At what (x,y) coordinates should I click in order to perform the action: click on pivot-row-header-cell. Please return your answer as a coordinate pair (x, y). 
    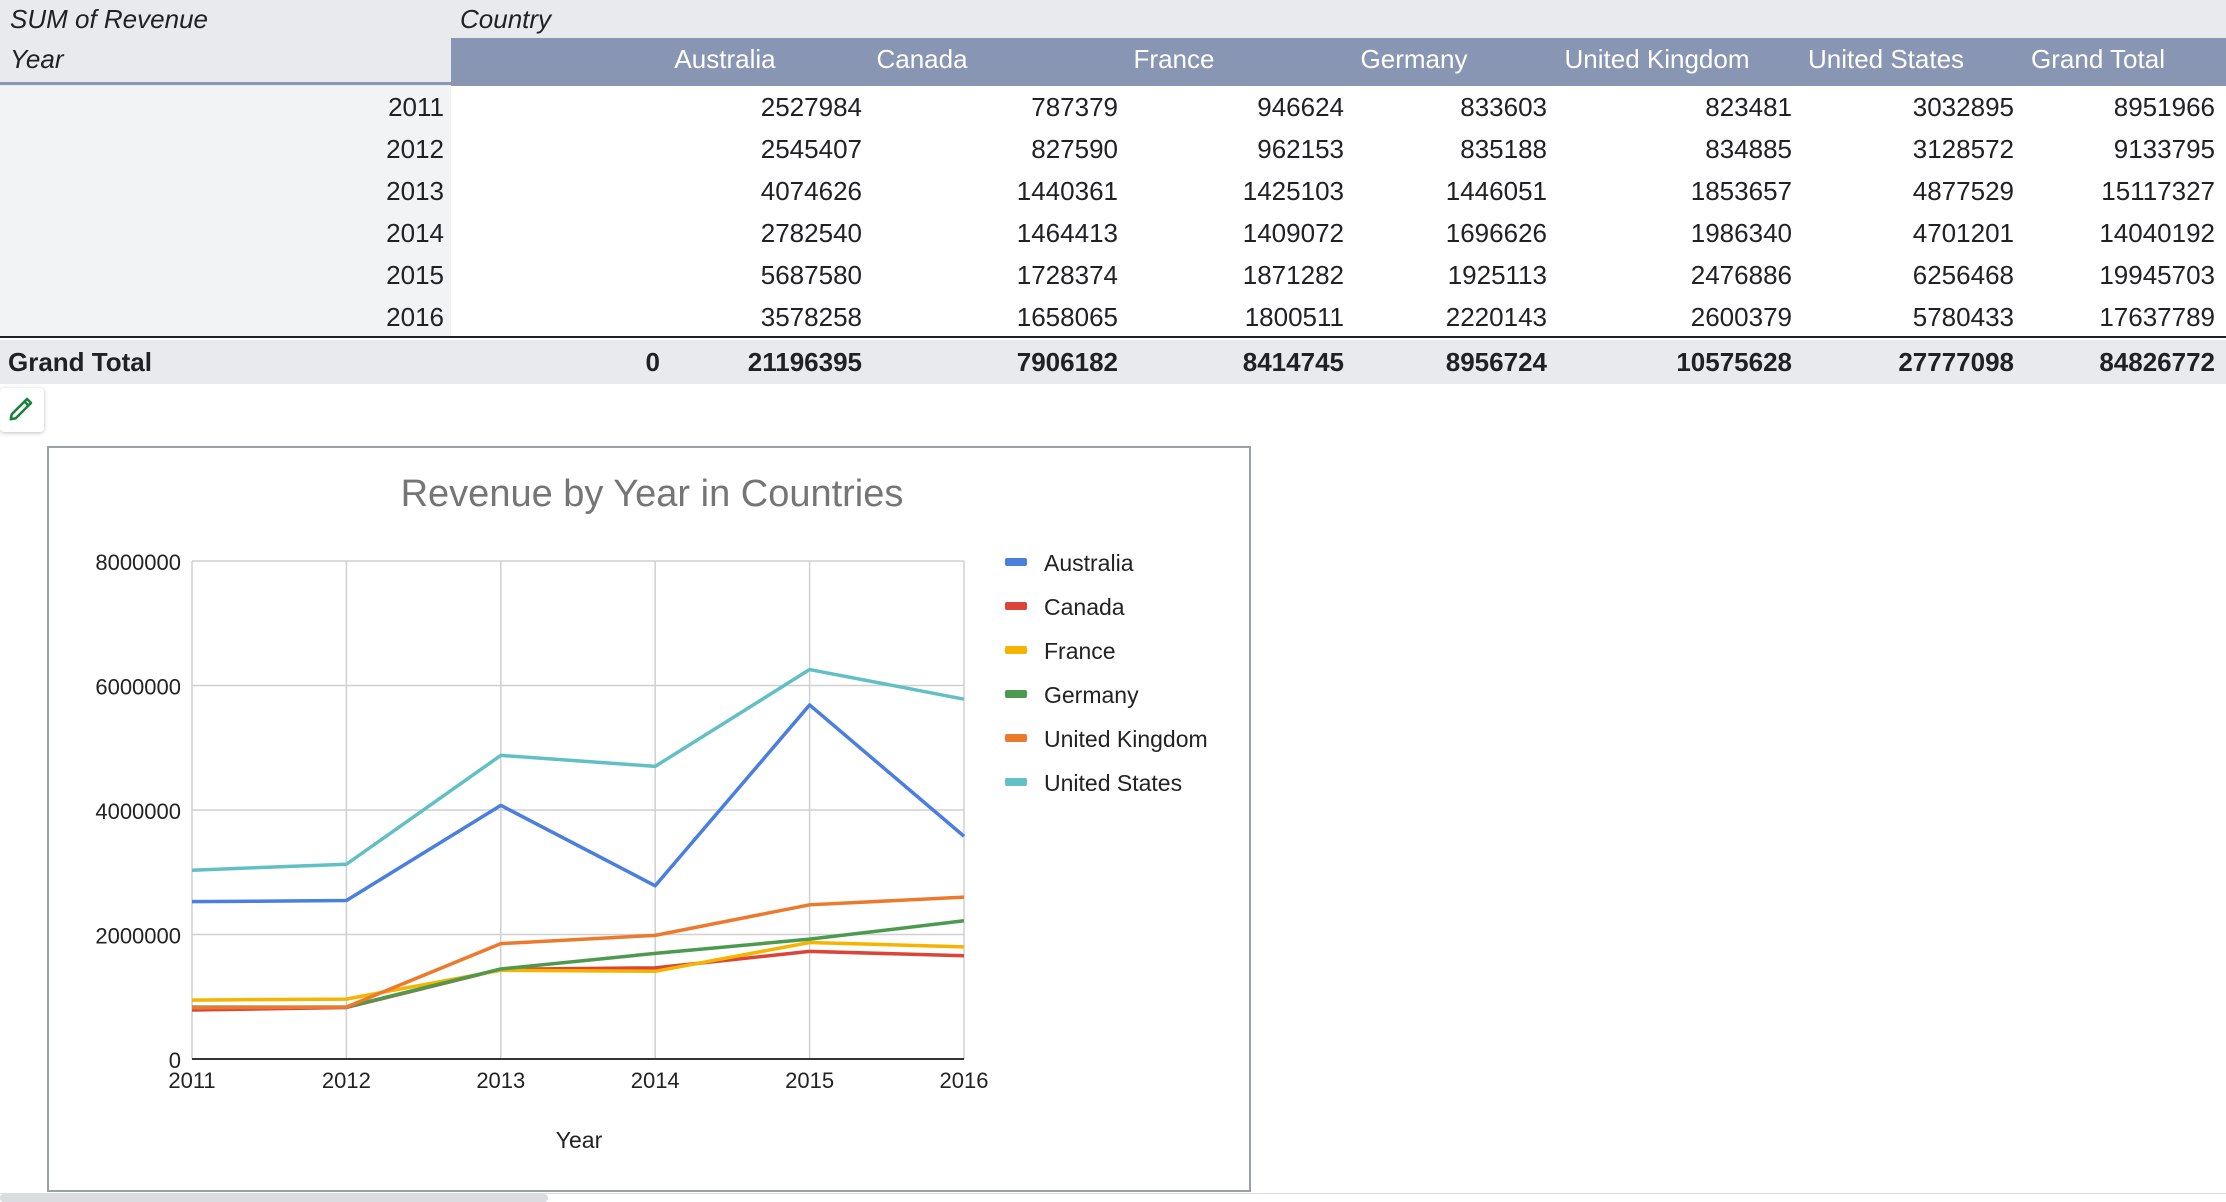
    Looking at the image, I should click on (225, 62).